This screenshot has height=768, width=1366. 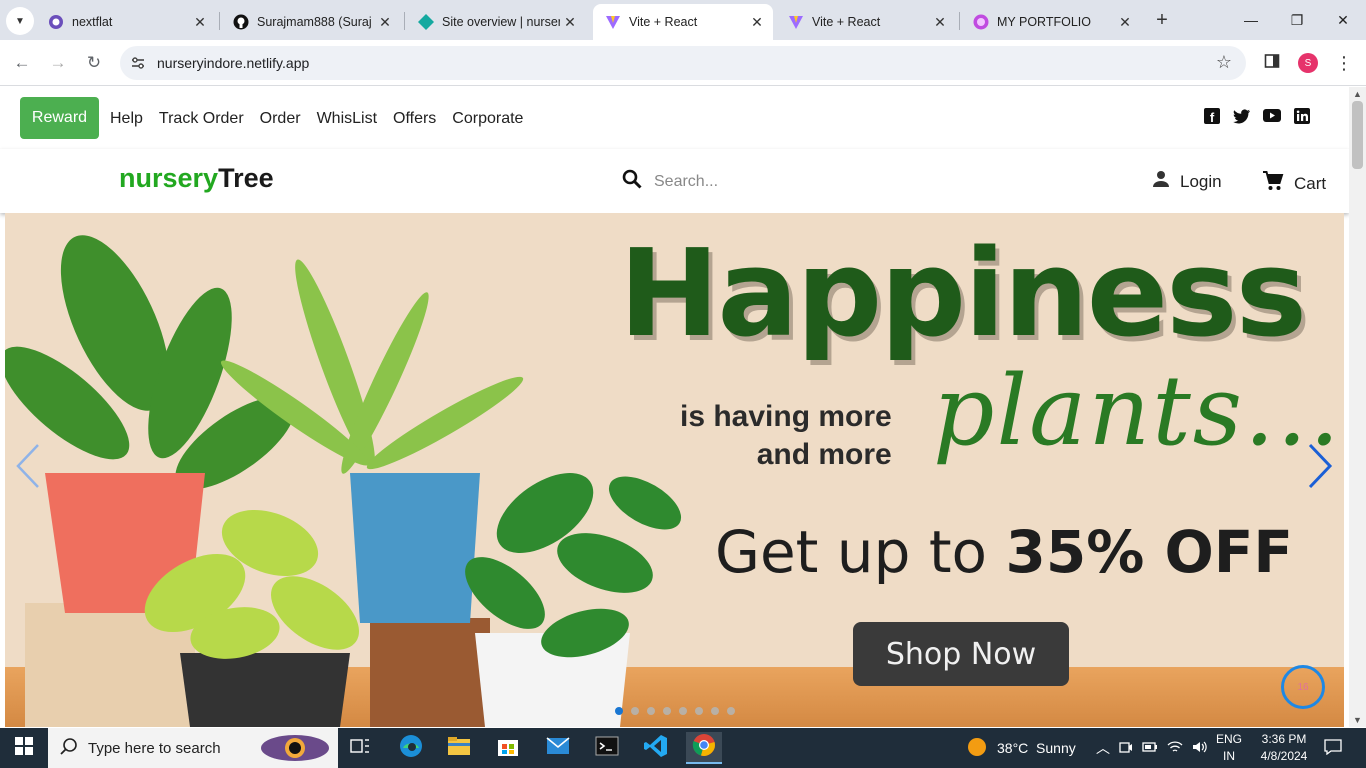 What do you see at coordinates (683, 22) in the screenshot?
I see `browser-tab-vite-active: Vite + React ✕` at bounding box center [683, 22].